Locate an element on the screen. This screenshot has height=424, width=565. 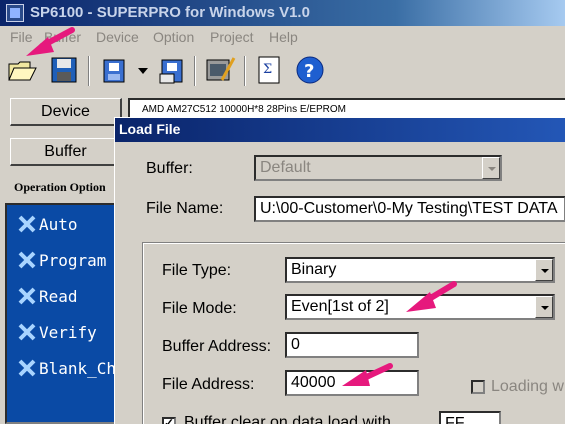
auto-config-icon is located at coordinates (220, 70).